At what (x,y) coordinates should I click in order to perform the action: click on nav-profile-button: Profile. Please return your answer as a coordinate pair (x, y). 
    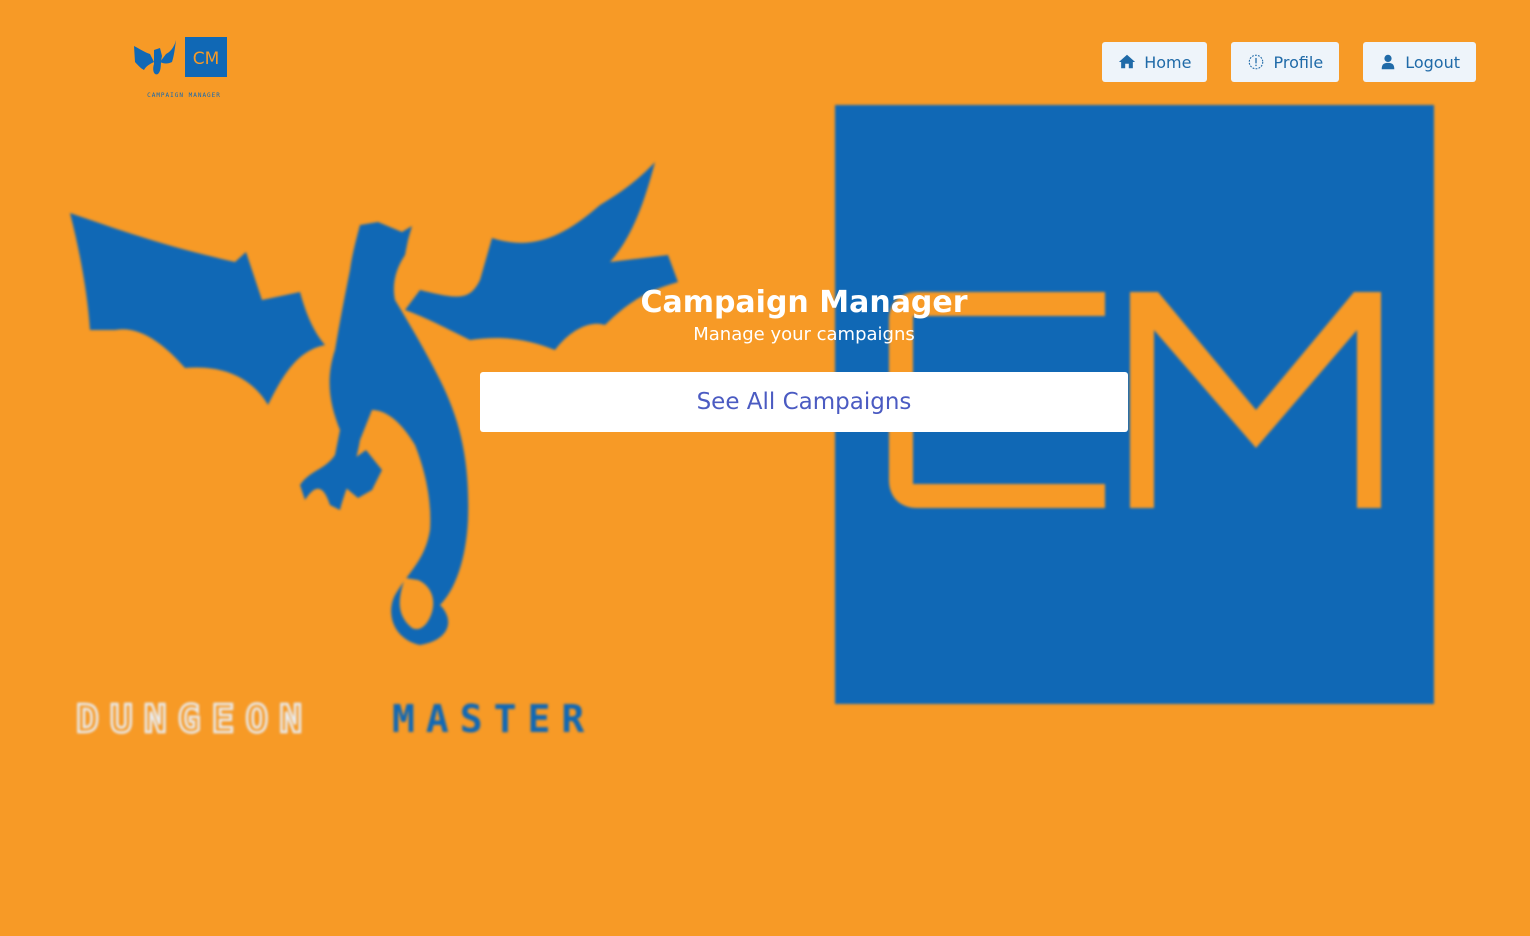
    Looking at the image, I should click on (1285, 62).